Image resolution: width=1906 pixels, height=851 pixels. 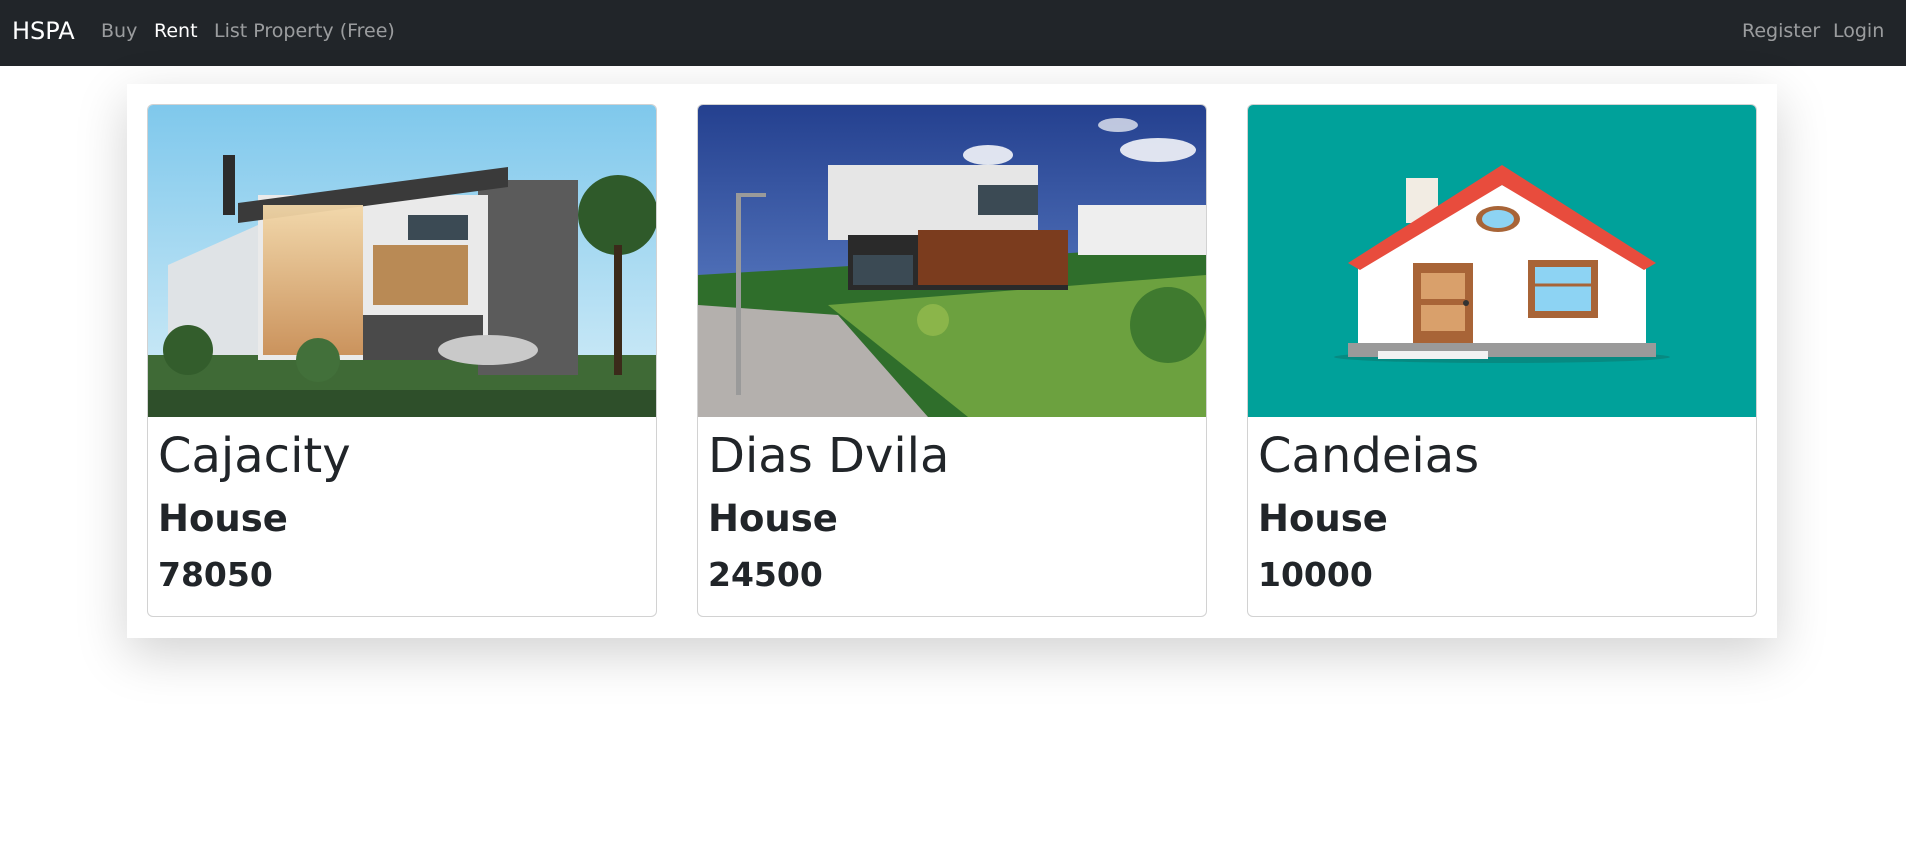 I want to click on property-price: 24500, so click(x=765, y=574).